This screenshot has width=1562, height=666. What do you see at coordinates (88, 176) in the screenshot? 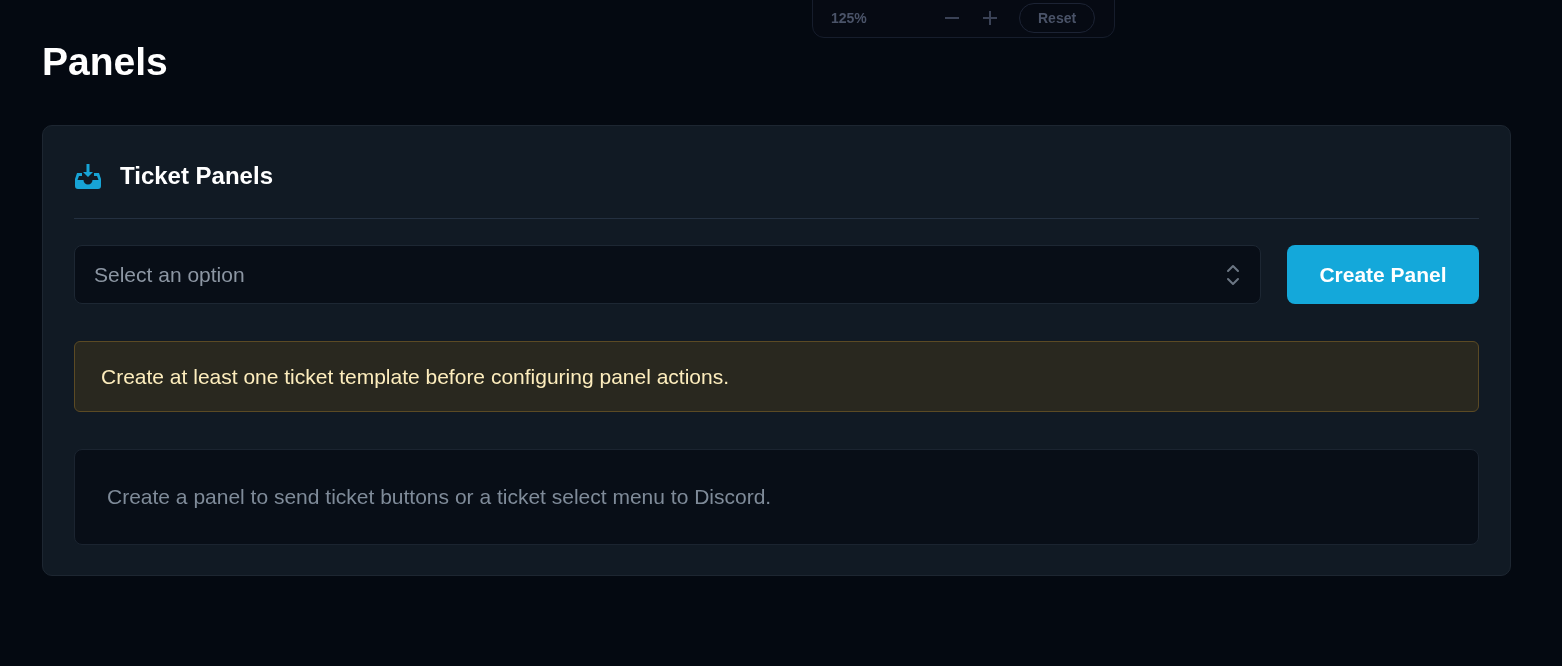
I see `inbox-download-icon` at bounding box center [88, 176].